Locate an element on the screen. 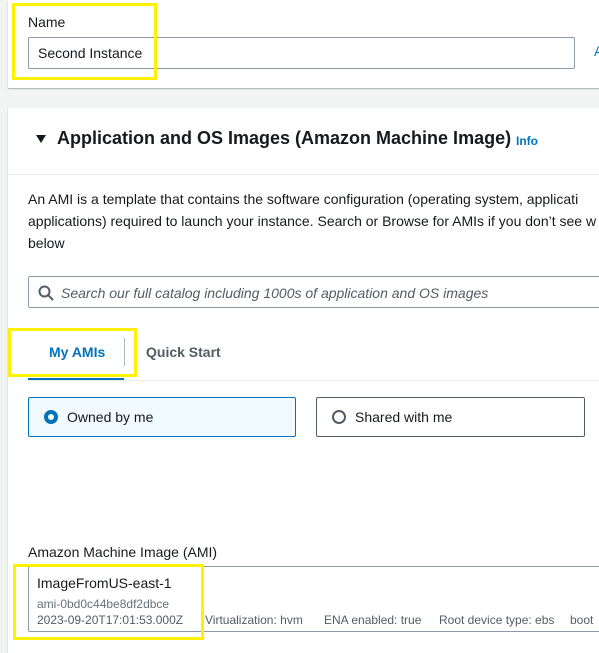  radio-selected-icon is located at coordinates (51, 417).